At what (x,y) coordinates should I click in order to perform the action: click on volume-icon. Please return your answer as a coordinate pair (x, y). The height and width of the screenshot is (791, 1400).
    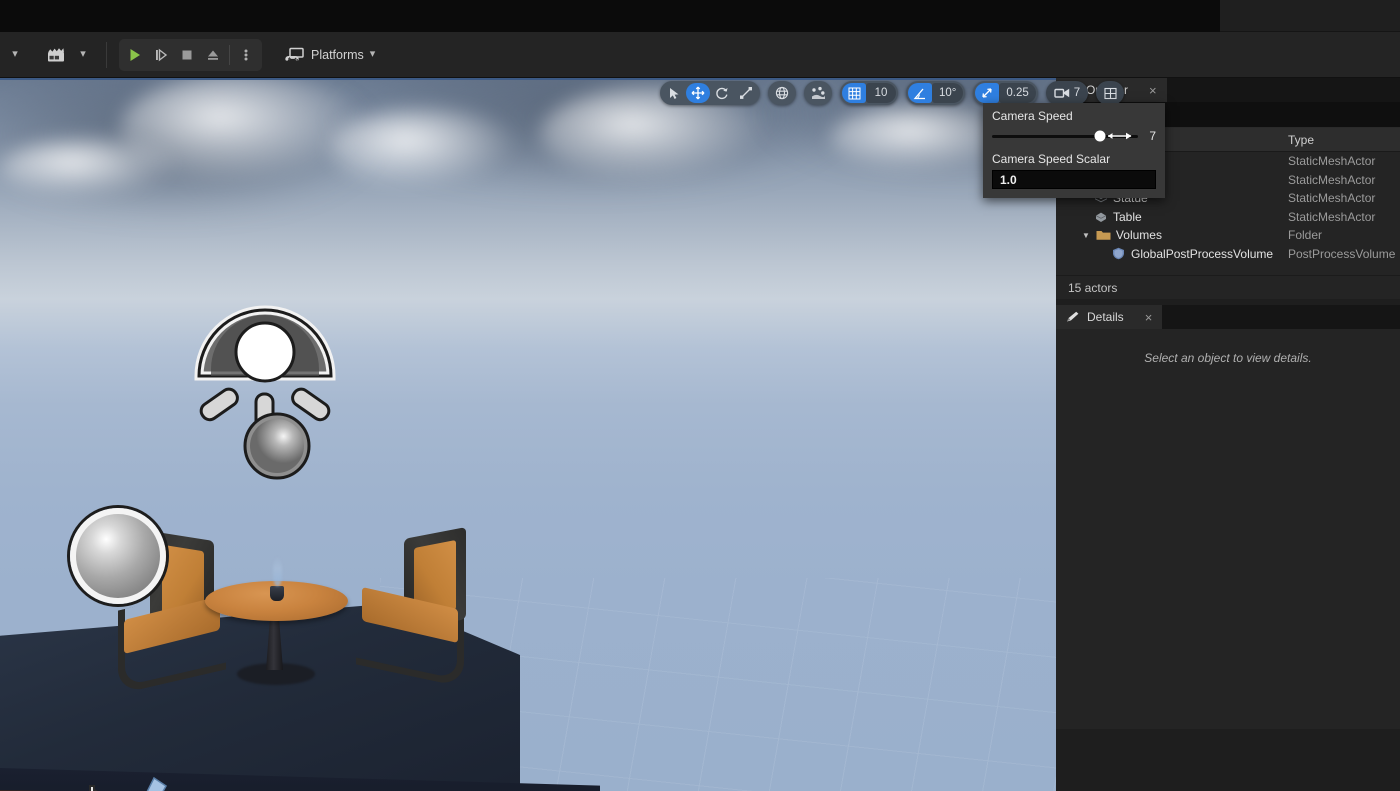
    Looking at the image, I should click on (1119, 253).